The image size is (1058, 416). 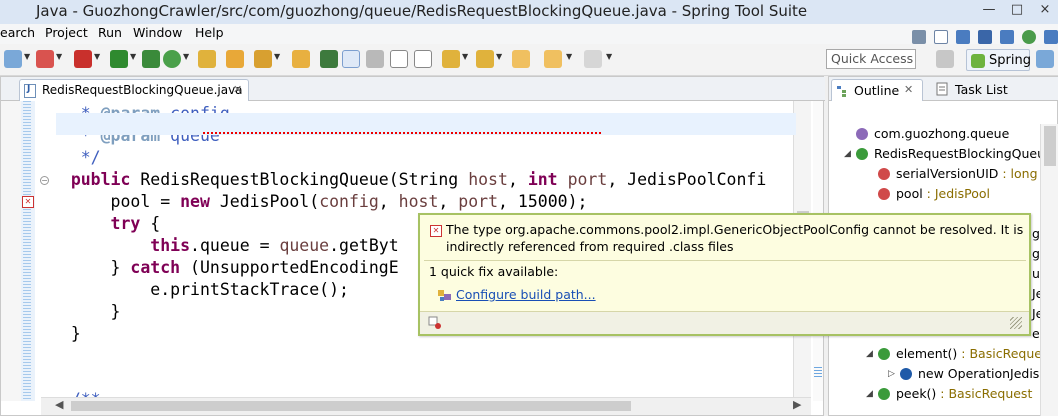 I want to click on menu-window: Window, so click(x=157, y=32).